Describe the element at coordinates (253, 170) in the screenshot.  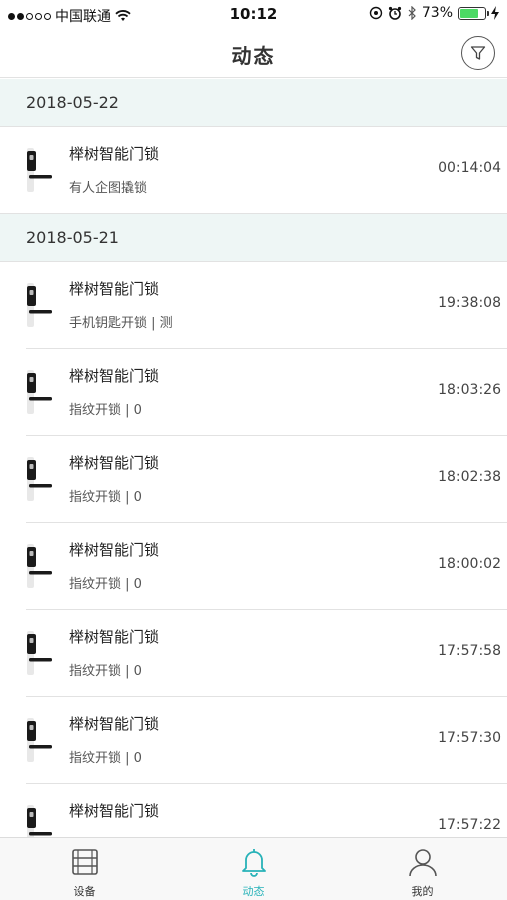
I see `list-item: 榉树智能门锁 有人企图撬锁 00:14:04` at that location.